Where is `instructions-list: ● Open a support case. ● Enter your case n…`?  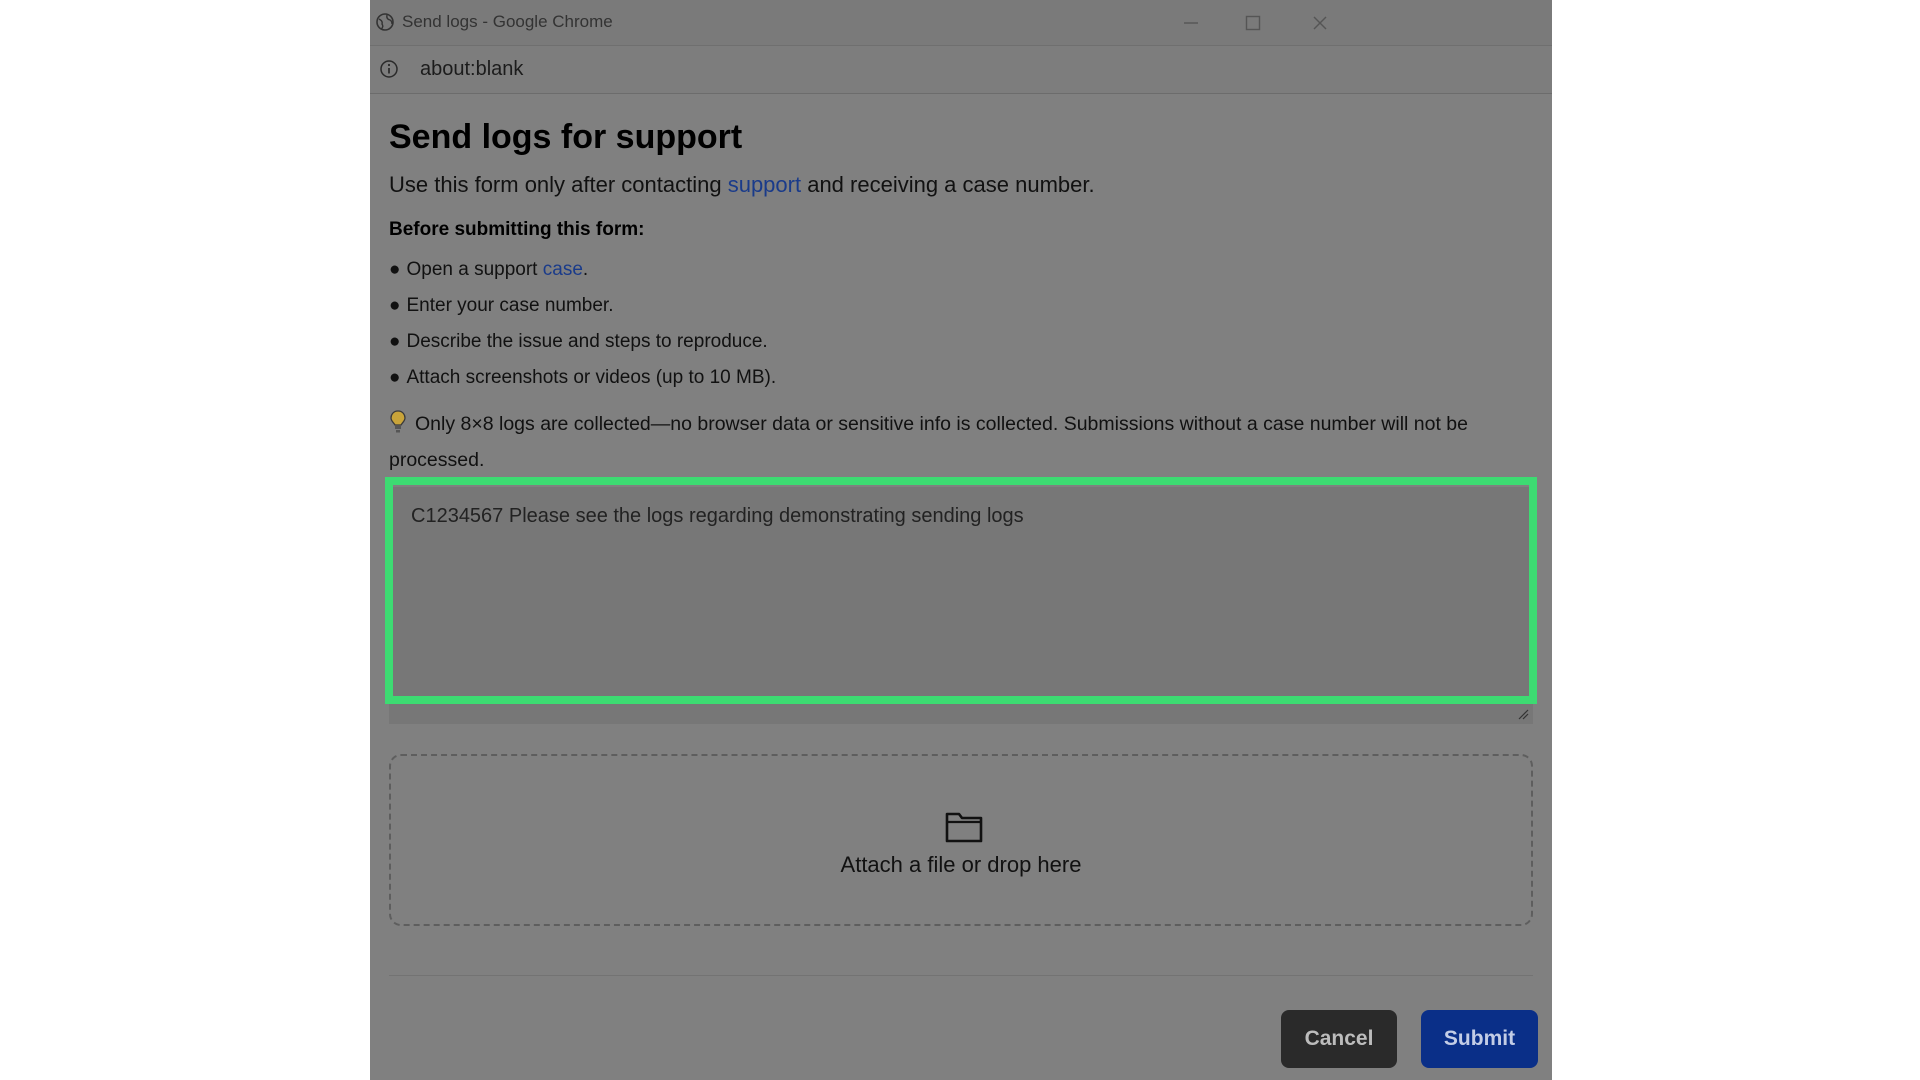 instructions-list: ● Open a support case. ● Enter your case n… is located at coordinates (582, 324).